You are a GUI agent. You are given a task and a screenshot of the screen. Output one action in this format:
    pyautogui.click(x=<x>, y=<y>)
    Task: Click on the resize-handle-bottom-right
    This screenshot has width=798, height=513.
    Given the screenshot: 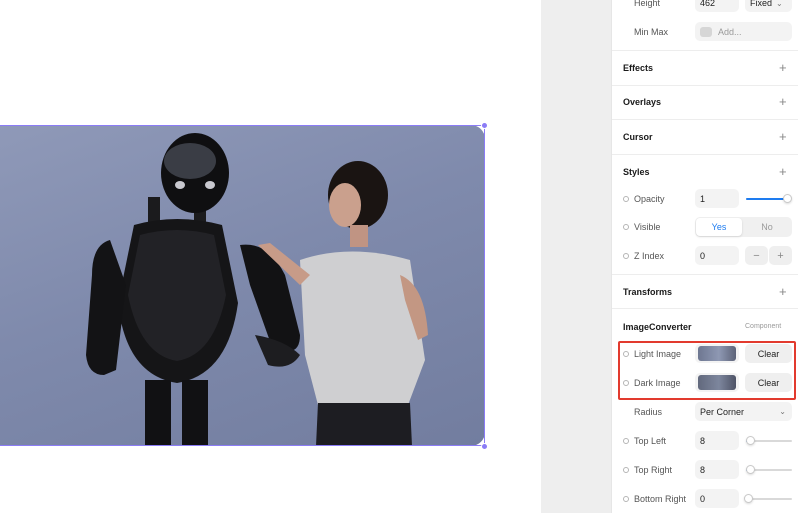 What is the action you would take?
    pyautogui.click(x=484, y=446)
    